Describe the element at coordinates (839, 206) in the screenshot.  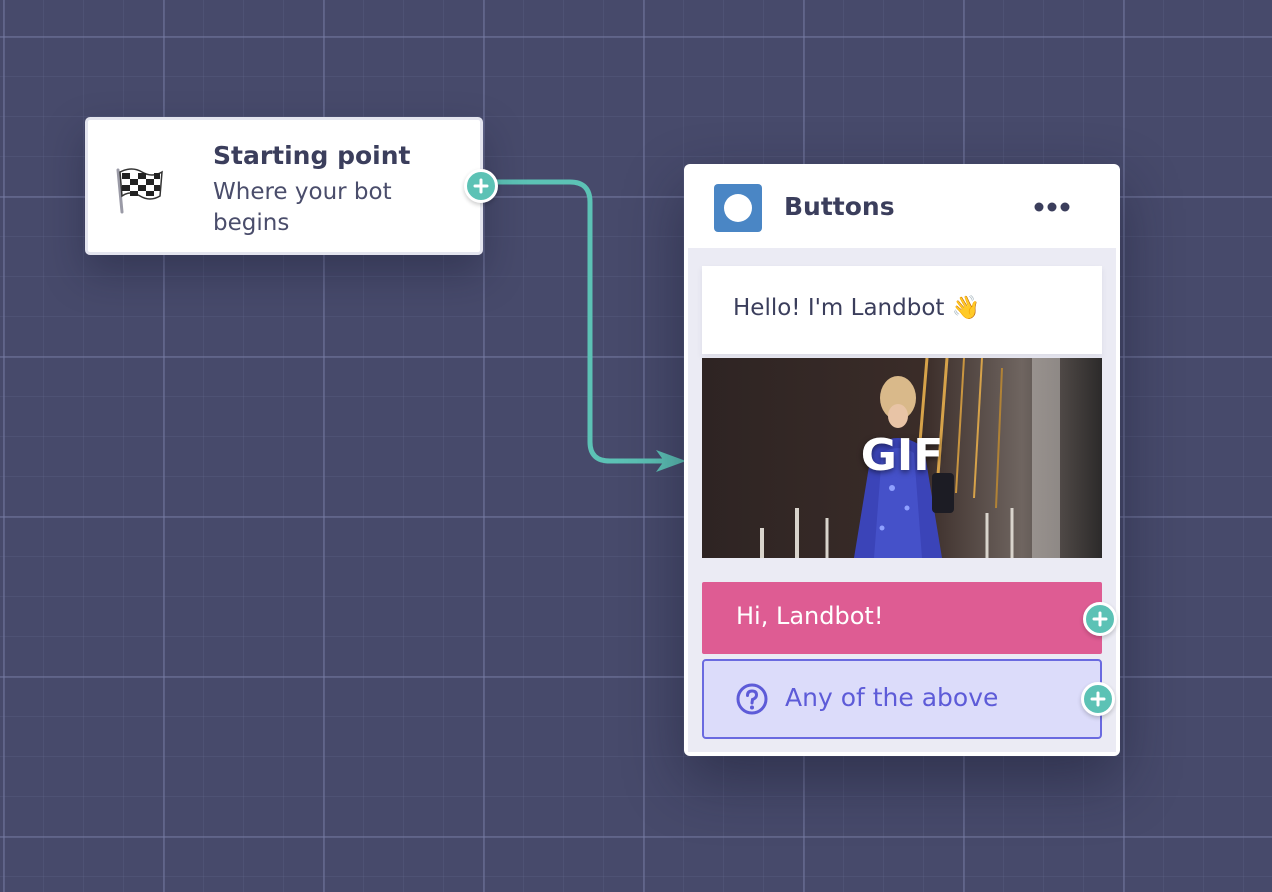
I see `node-title: Buttons` at that location.